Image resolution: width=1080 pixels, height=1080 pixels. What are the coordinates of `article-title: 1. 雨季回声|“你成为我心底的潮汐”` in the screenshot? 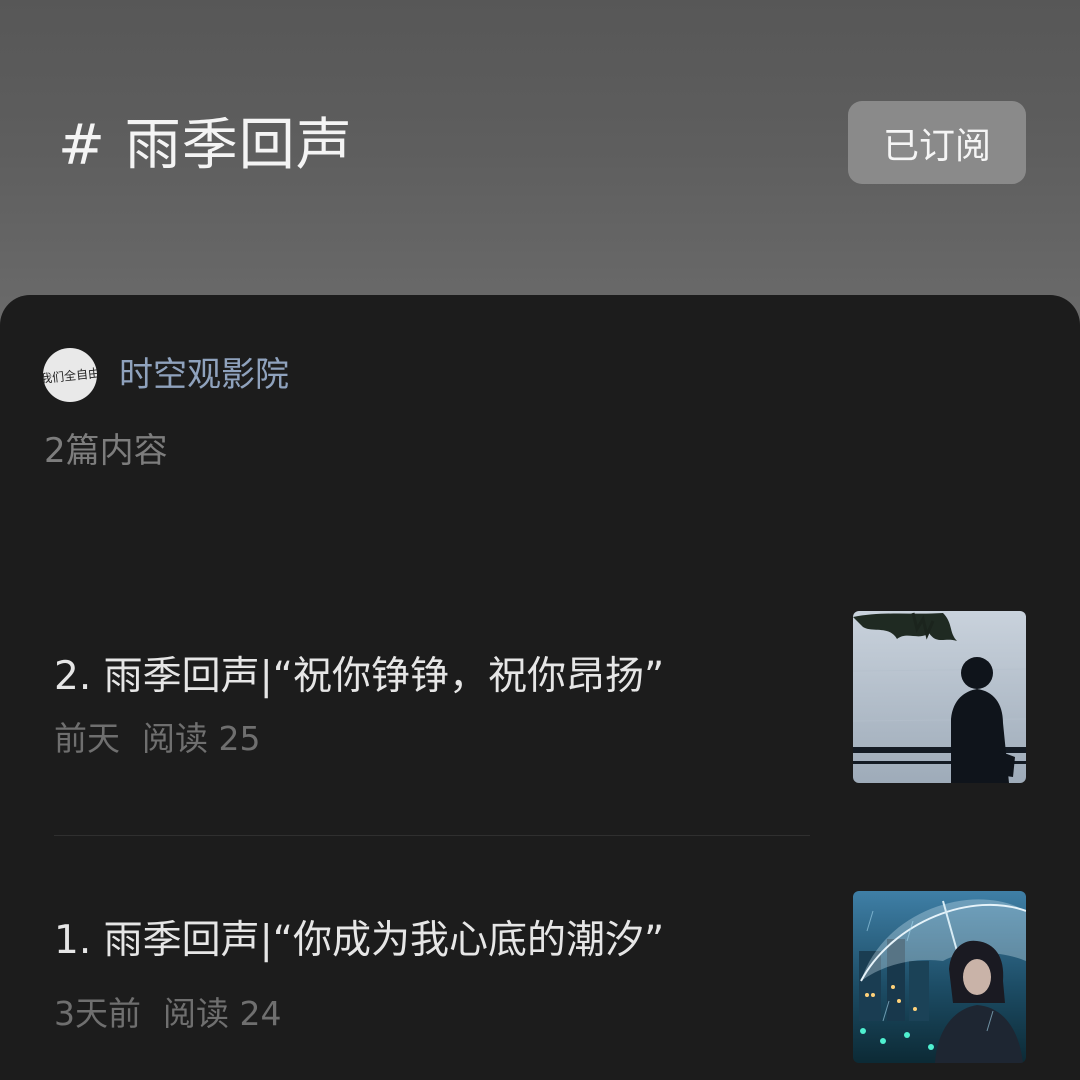 It's located at (359, 941).